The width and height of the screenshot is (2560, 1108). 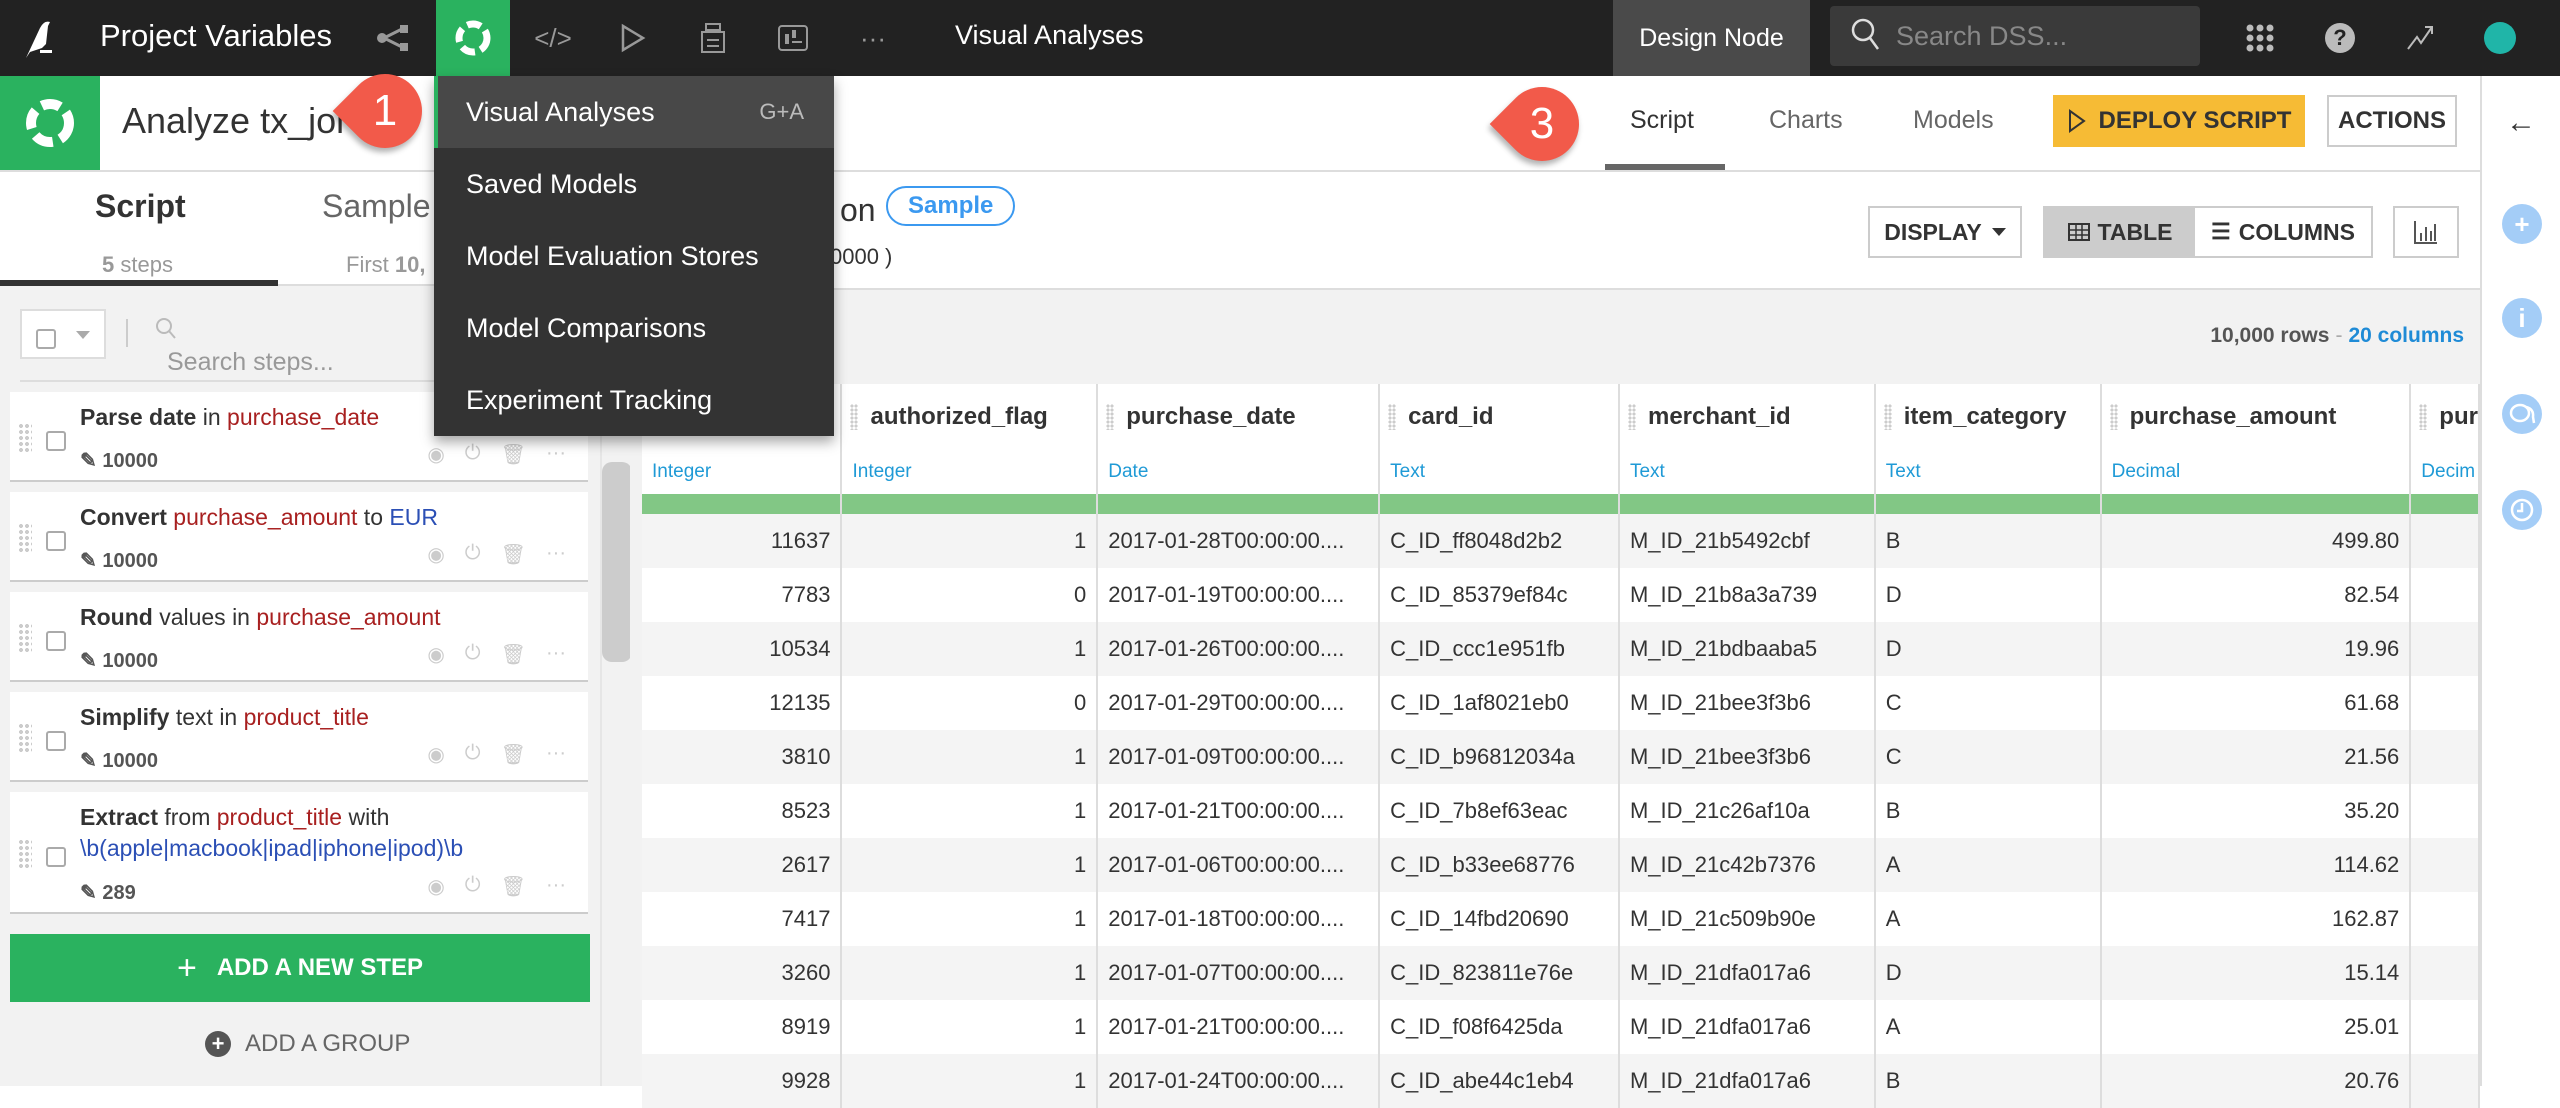 What do you see at coordinates (1953, 120) in the screenshot?
I see `tab-models: Models` at bounding box center [1953, 120].